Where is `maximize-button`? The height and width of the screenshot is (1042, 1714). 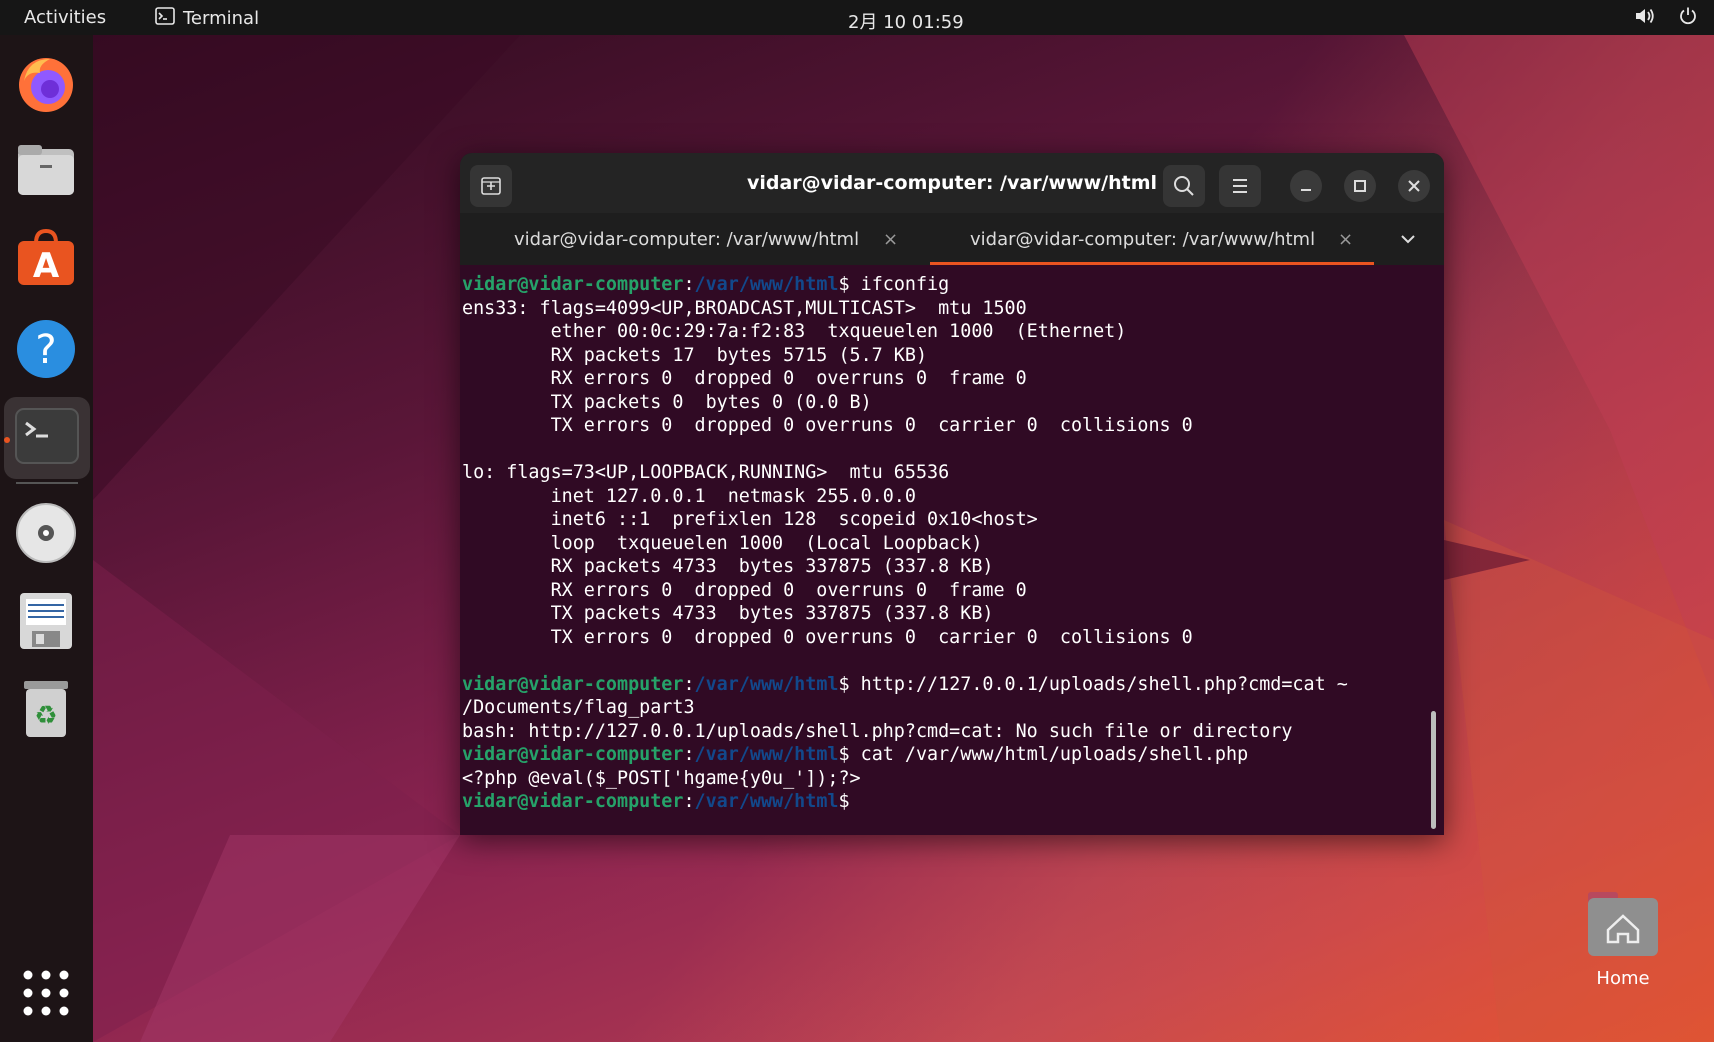 maximize-button is located at coordinates (1360, 186).